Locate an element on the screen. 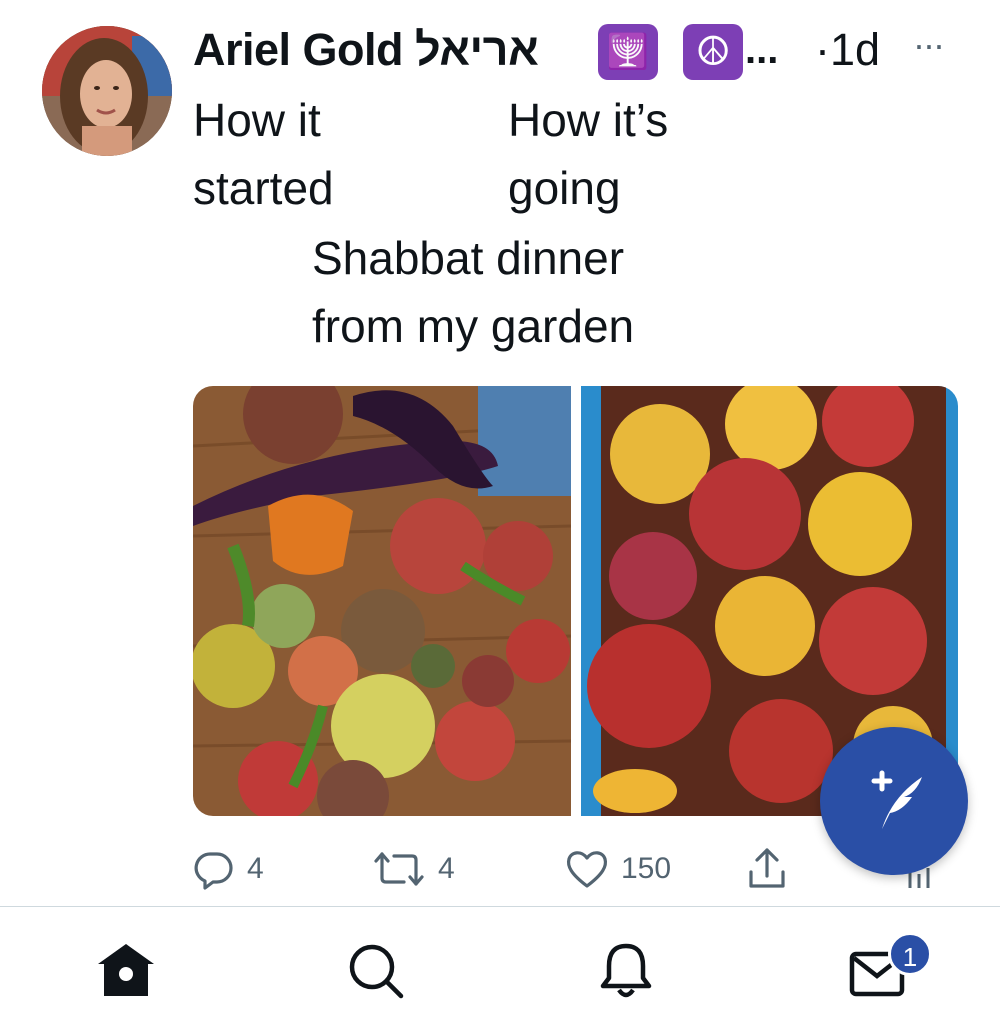 This screenshot has width=1000, height=1024. text-how-its-going-line2: going is located at coordinates (564, 188).